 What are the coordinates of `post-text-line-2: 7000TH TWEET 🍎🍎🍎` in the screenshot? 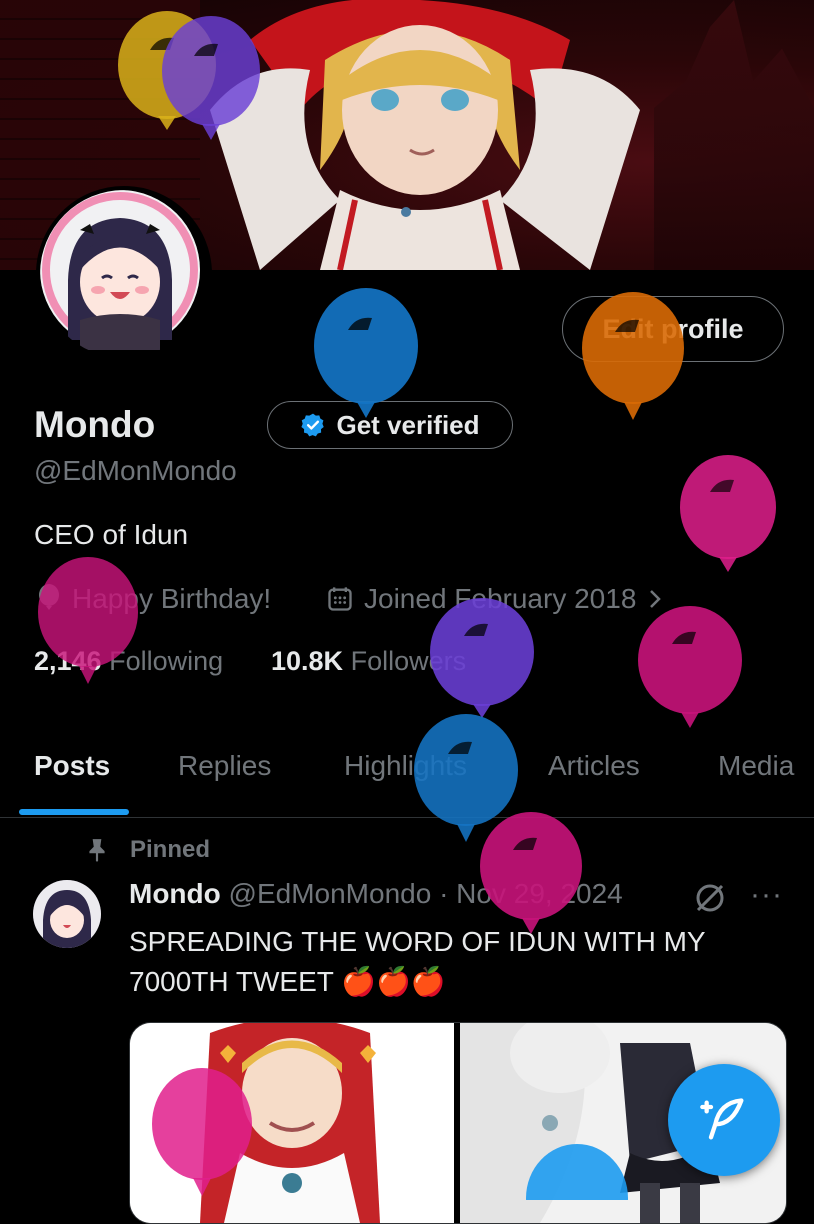 It's located at (287, 981).